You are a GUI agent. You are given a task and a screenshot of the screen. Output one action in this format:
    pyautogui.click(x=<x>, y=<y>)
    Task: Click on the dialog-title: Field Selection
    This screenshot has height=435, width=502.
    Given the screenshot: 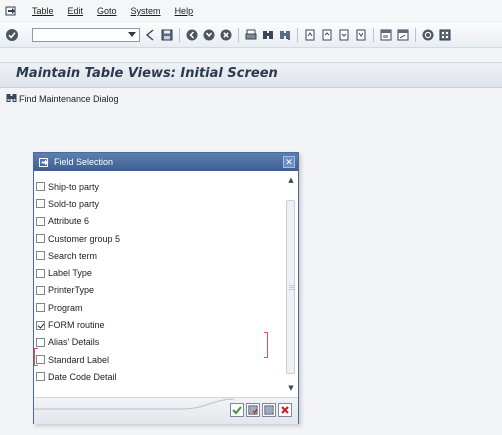 What is the action you would take?
    pyautogui.click(x=84, y=162)
    